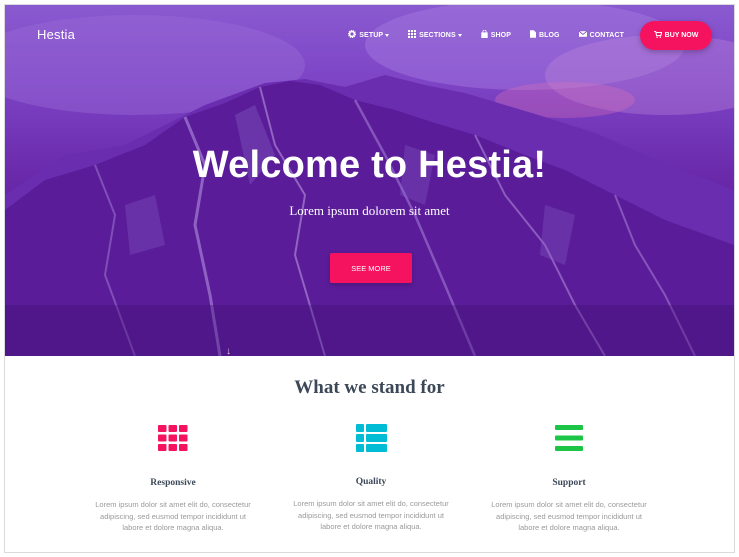 The image size is (739, 557). Describe the element at coordinates (369, 210) in the screenshot. I see `hero-subtitle: Lorem ipsum dolorem sit amet` at that location.